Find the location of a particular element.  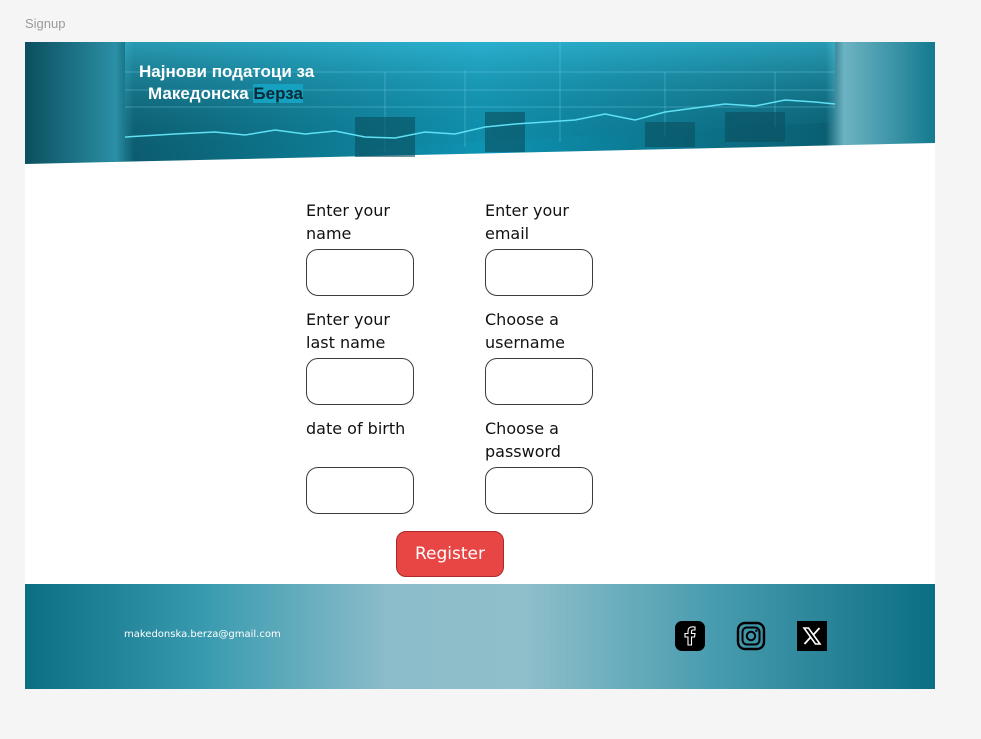

banner-title-line2: Македонска Берза is located at coordinates (226, 94).